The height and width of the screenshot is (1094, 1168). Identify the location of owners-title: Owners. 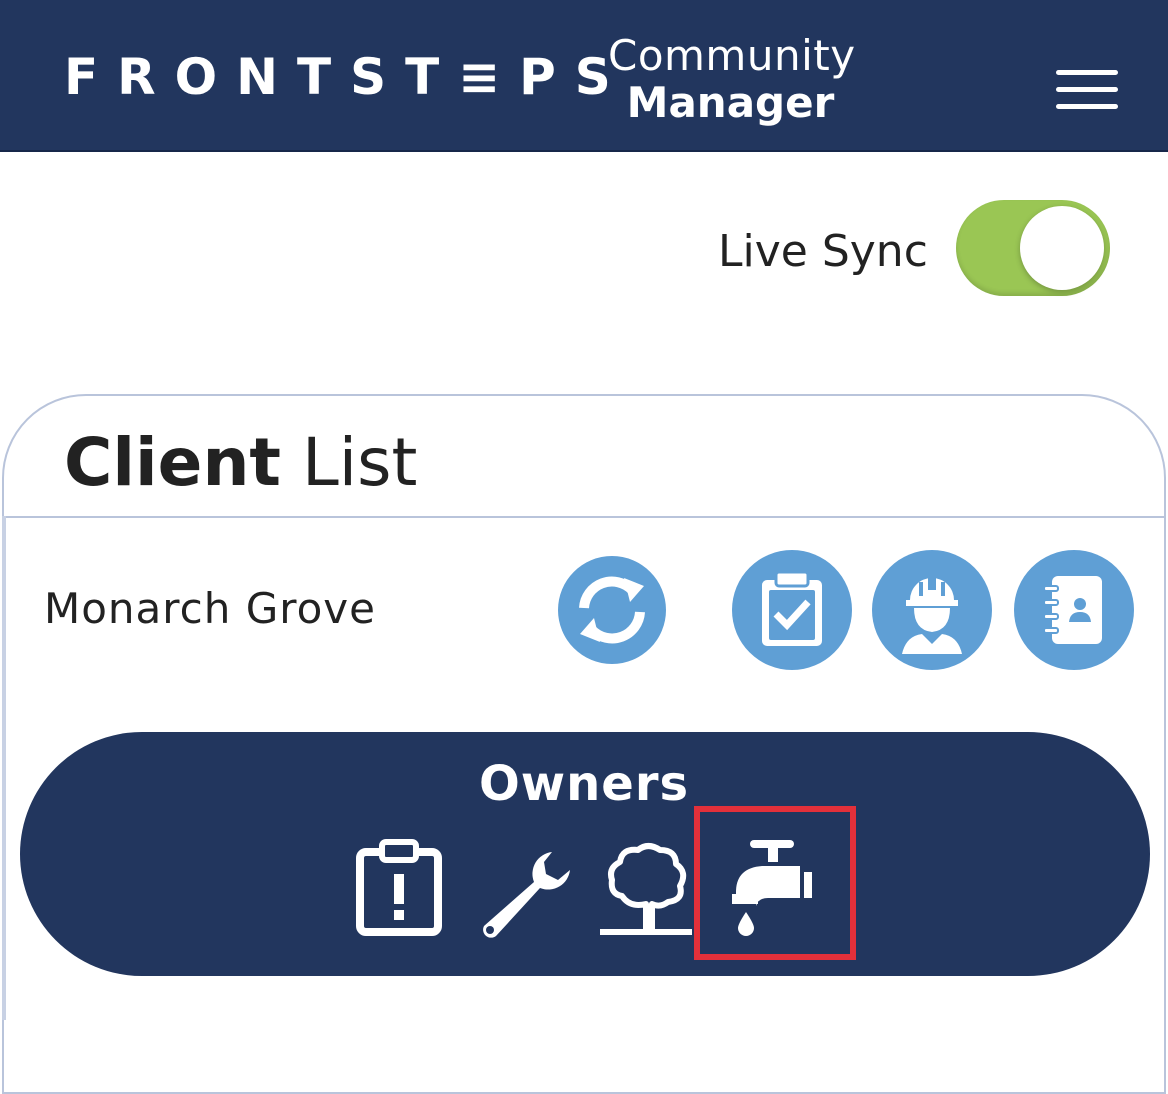
(584, 784).